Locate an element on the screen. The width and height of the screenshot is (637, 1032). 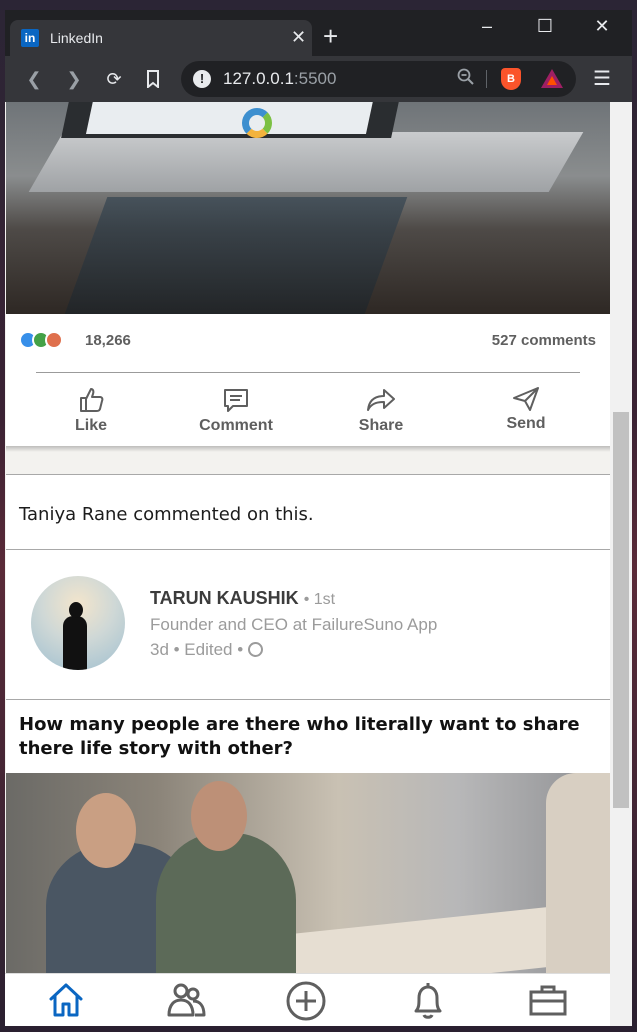
send-icon is located at coordinates (526, 399).